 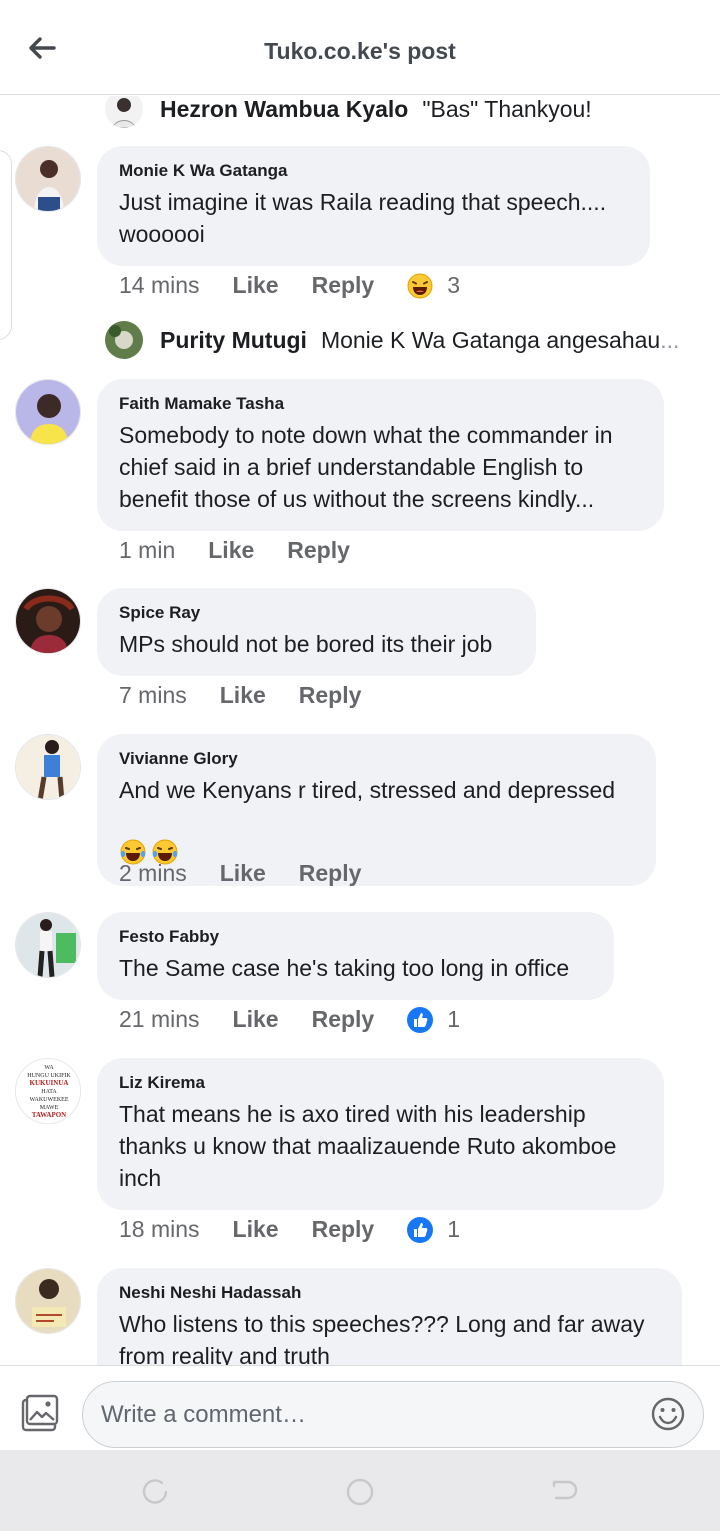 What do you see at coordinates (380, 1083) in the screenshot?
I see `comment-author: Liz Kirema` at bounding box center [380, 1083].